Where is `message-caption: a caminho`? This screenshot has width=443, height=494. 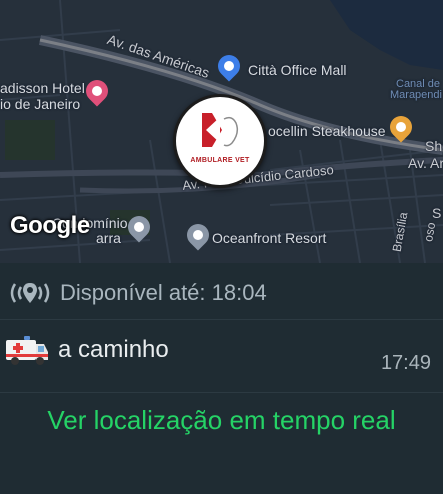
message-caption: a caminho is located at coordinates (86, 350).